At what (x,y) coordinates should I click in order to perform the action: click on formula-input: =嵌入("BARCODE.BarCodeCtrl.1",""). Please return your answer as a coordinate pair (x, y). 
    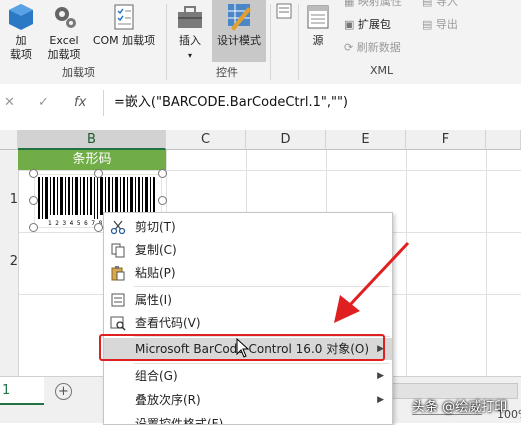
    Looking at the image, I should click on (312, 103).